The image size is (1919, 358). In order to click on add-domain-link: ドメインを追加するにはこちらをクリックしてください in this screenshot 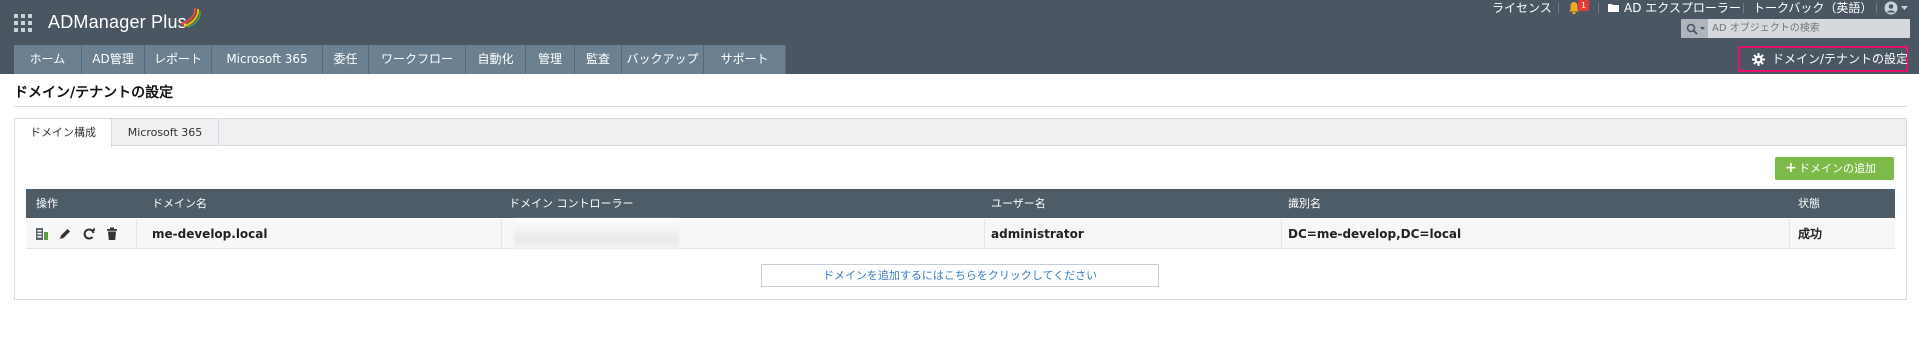, I will do `click(960, 275)`.